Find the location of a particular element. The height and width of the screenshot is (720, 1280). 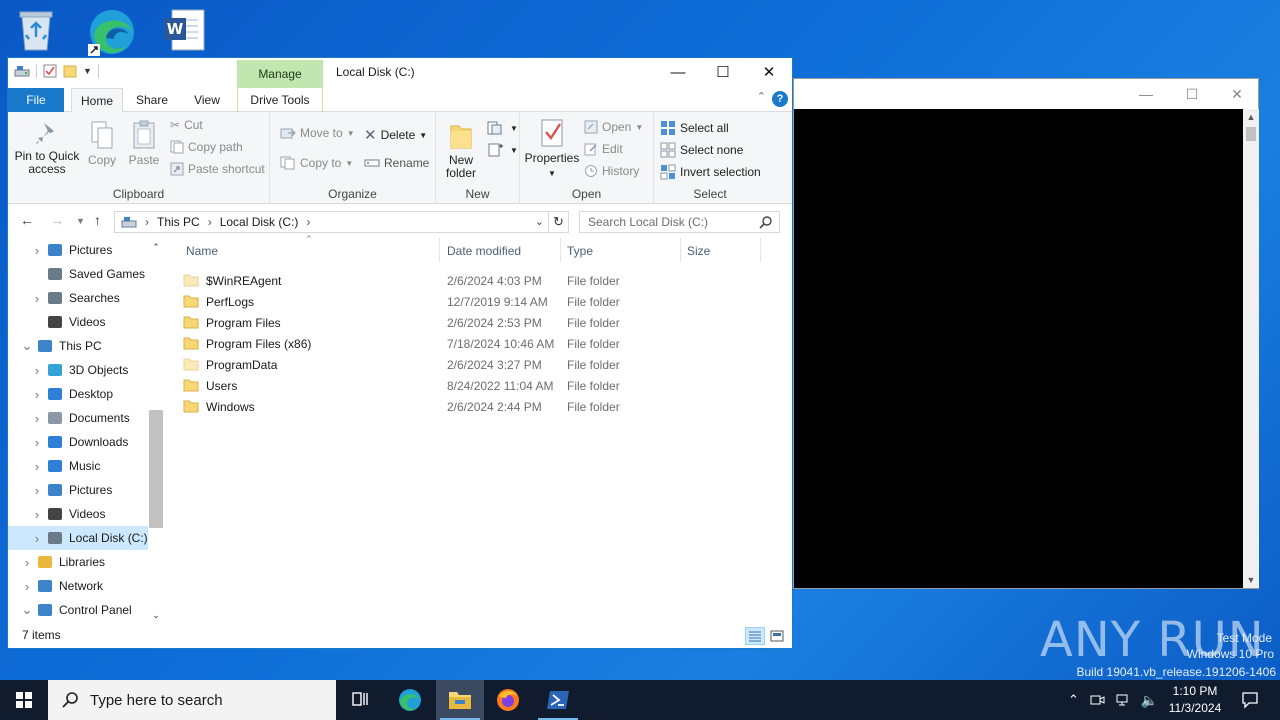

console-scrollbar: ▲ ▼ is located at coordinates (1251, 348).